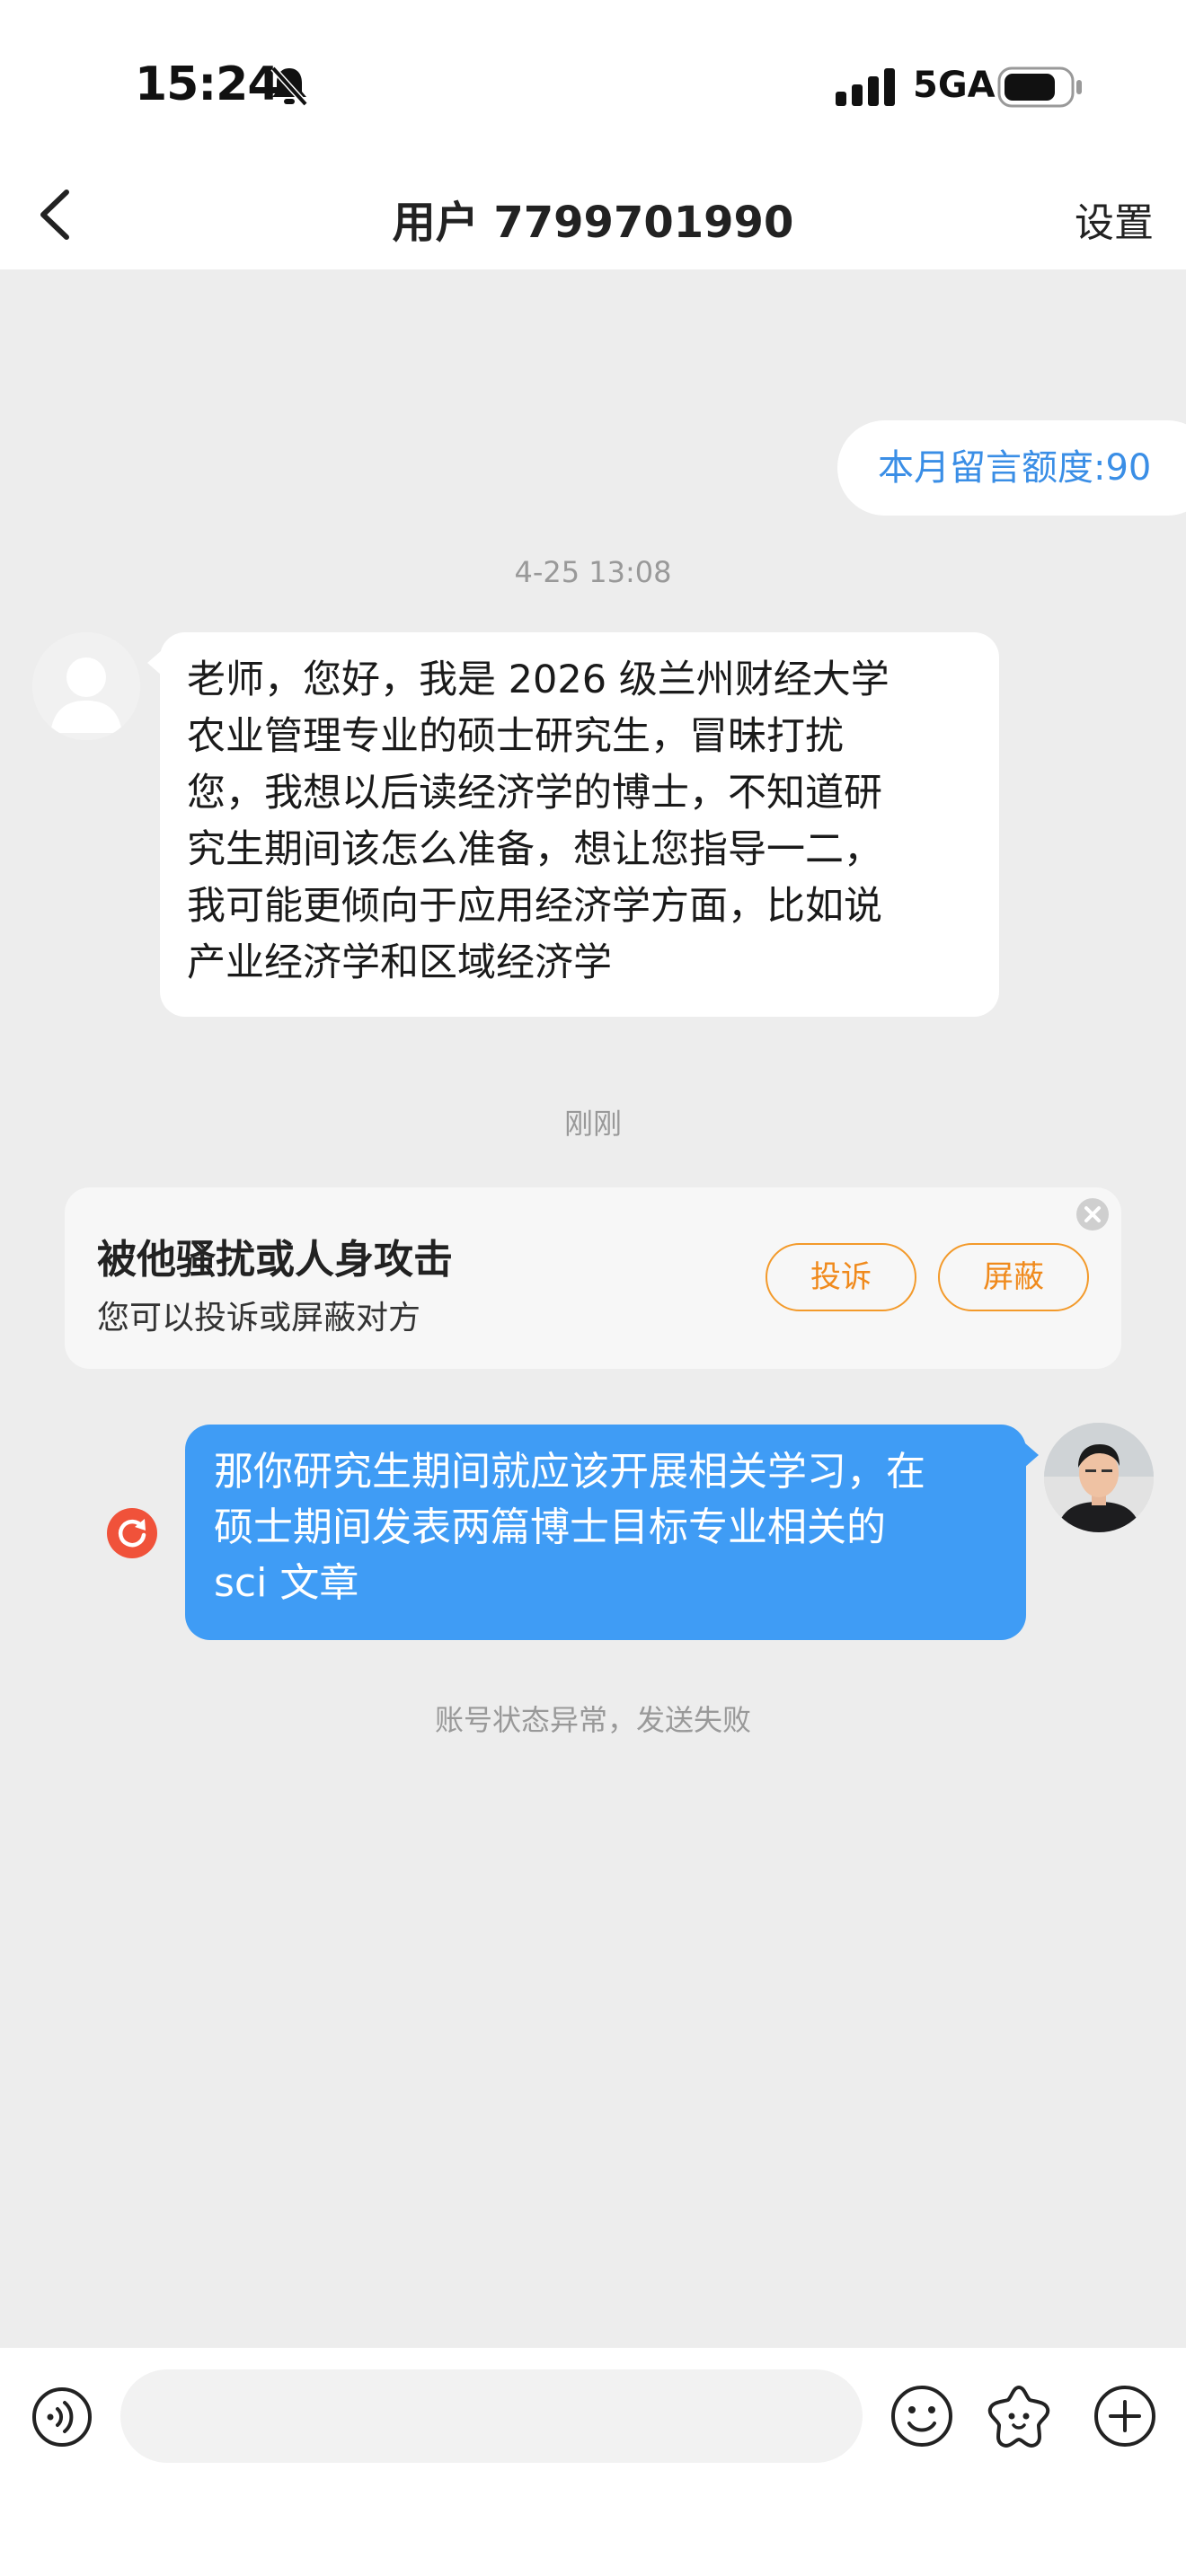 This screenshot has width=1186, height=2576. Describe the element at coordinates (1114, 219) in the screenshot. I see `settings-button: 设置` at that location.